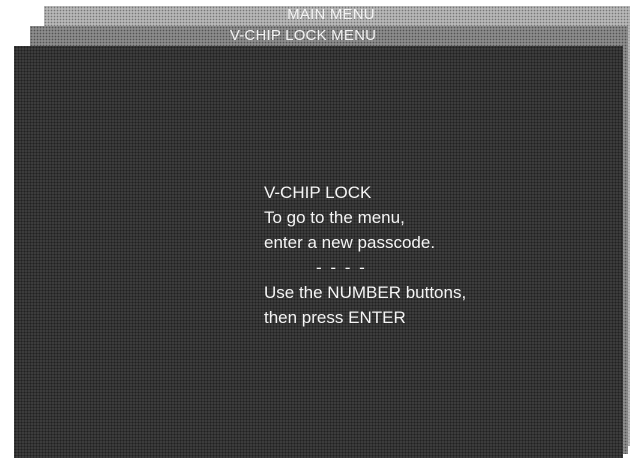 This screenshot has width=637, height=462. Describe the element at coordinates (331, 14) in the screenshot. I see `main-menu-title: MAIN MENU` at that location.